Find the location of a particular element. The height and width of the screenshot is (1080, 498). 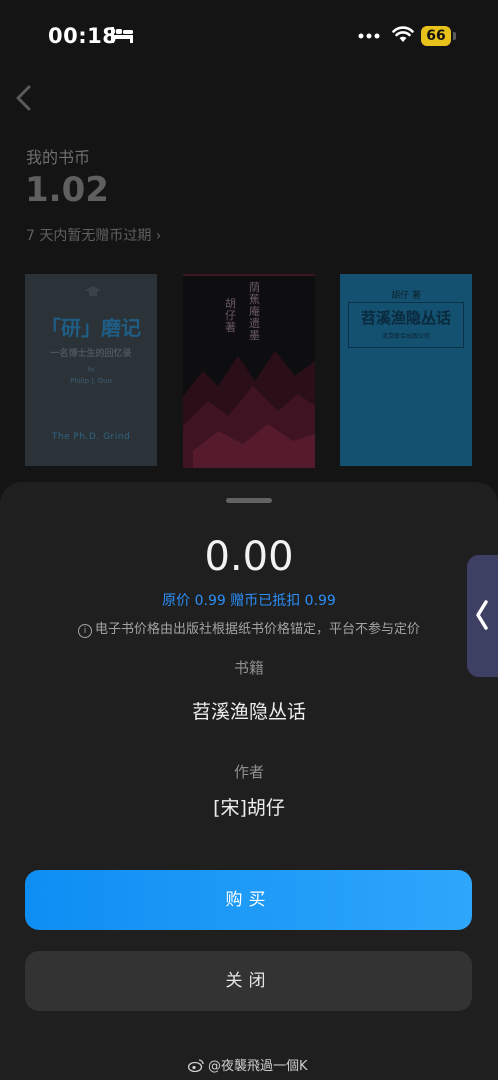

close-button: 关闭 is located at coordinates (248, 981).